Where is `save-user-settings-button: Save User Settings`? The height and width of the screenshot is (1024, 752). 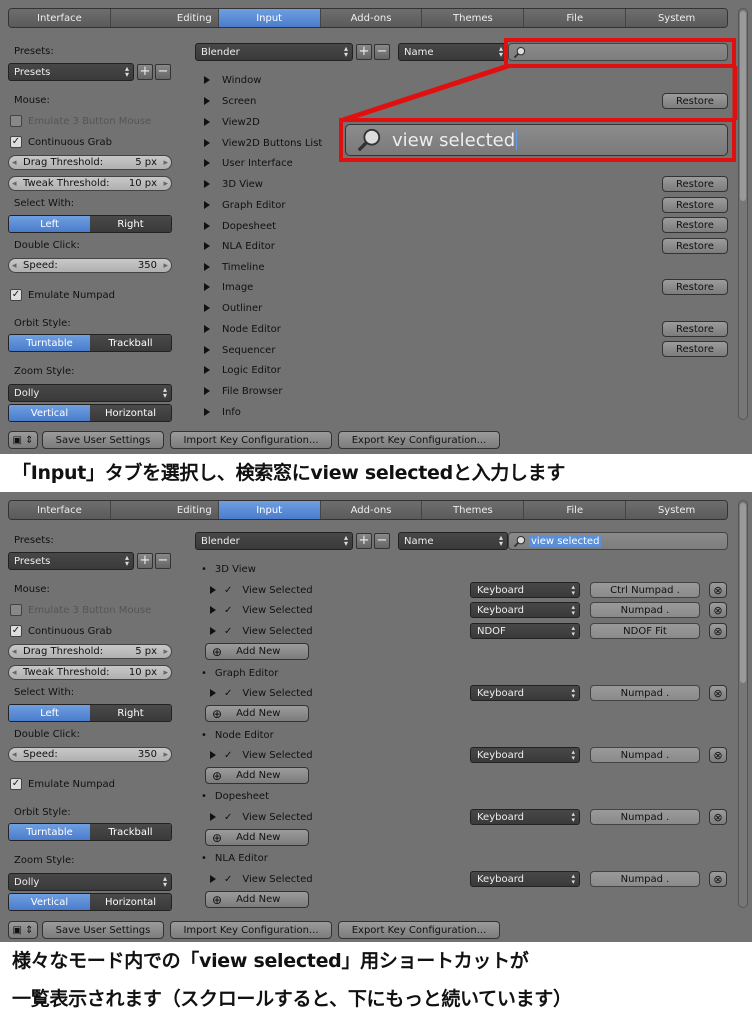
save-user-settings-button: Save User Settings is located at coordinates (103, 930).